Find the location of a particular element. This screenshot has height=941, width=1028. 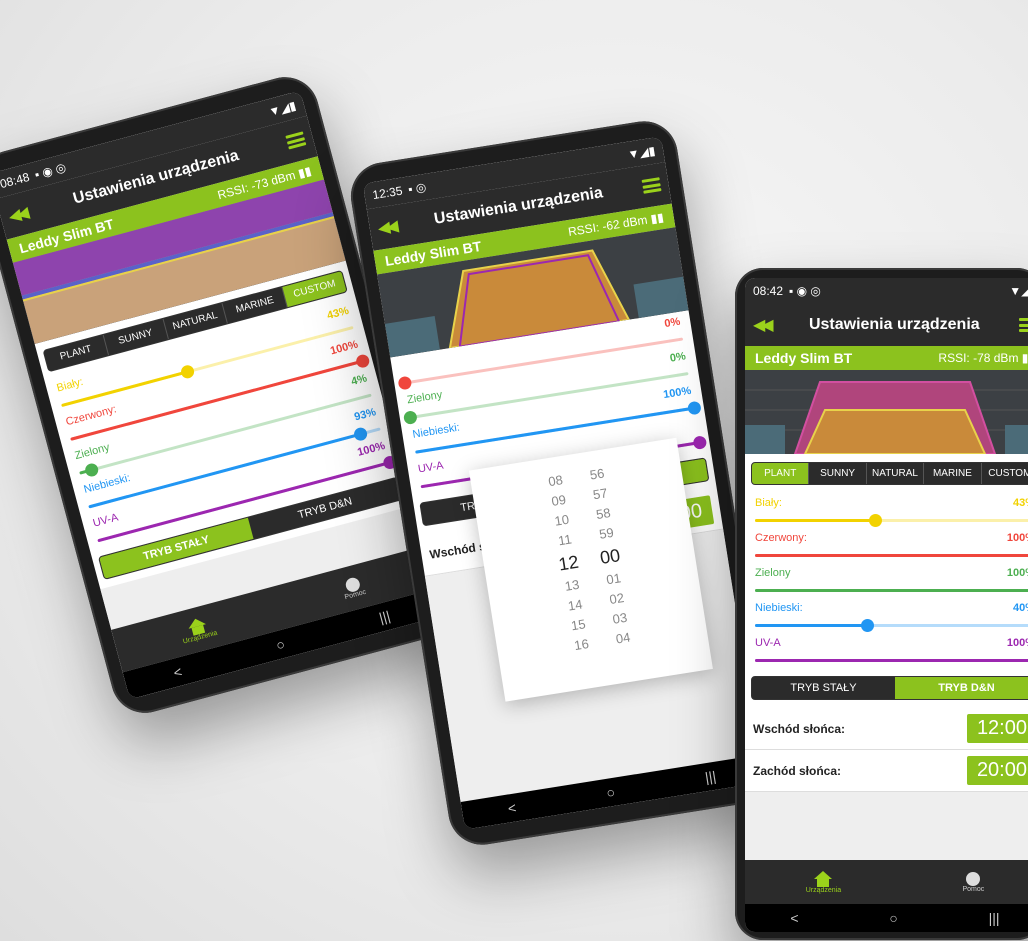

sunset-time-button: 20:00 is located at coordinates (997, 770).